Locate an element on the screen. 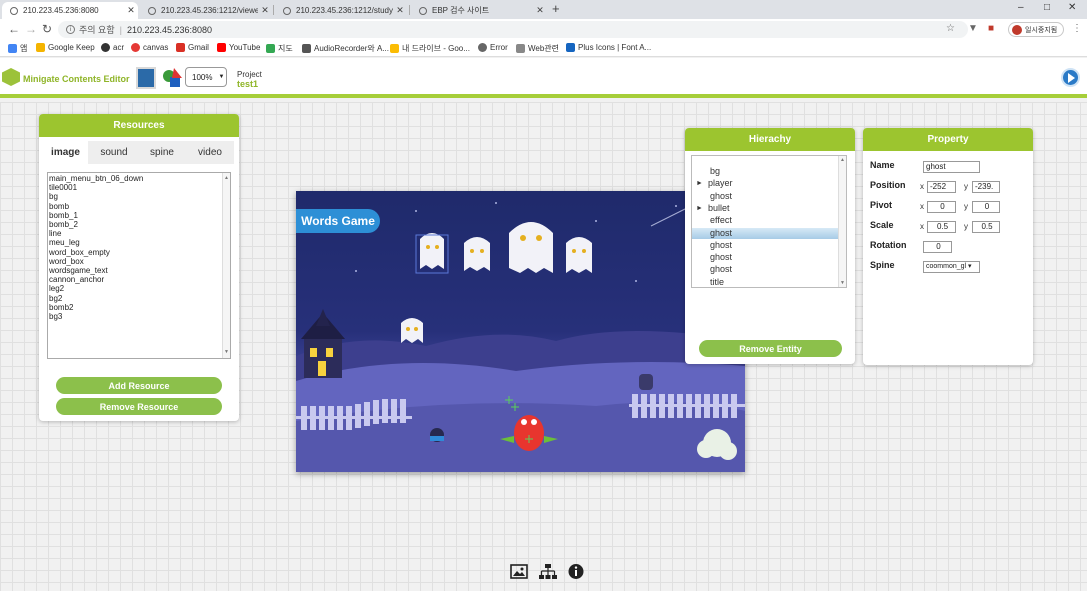 The width and height of the screenshot is (1087, 591). shapes-icon is located at coordinates (172, 78).